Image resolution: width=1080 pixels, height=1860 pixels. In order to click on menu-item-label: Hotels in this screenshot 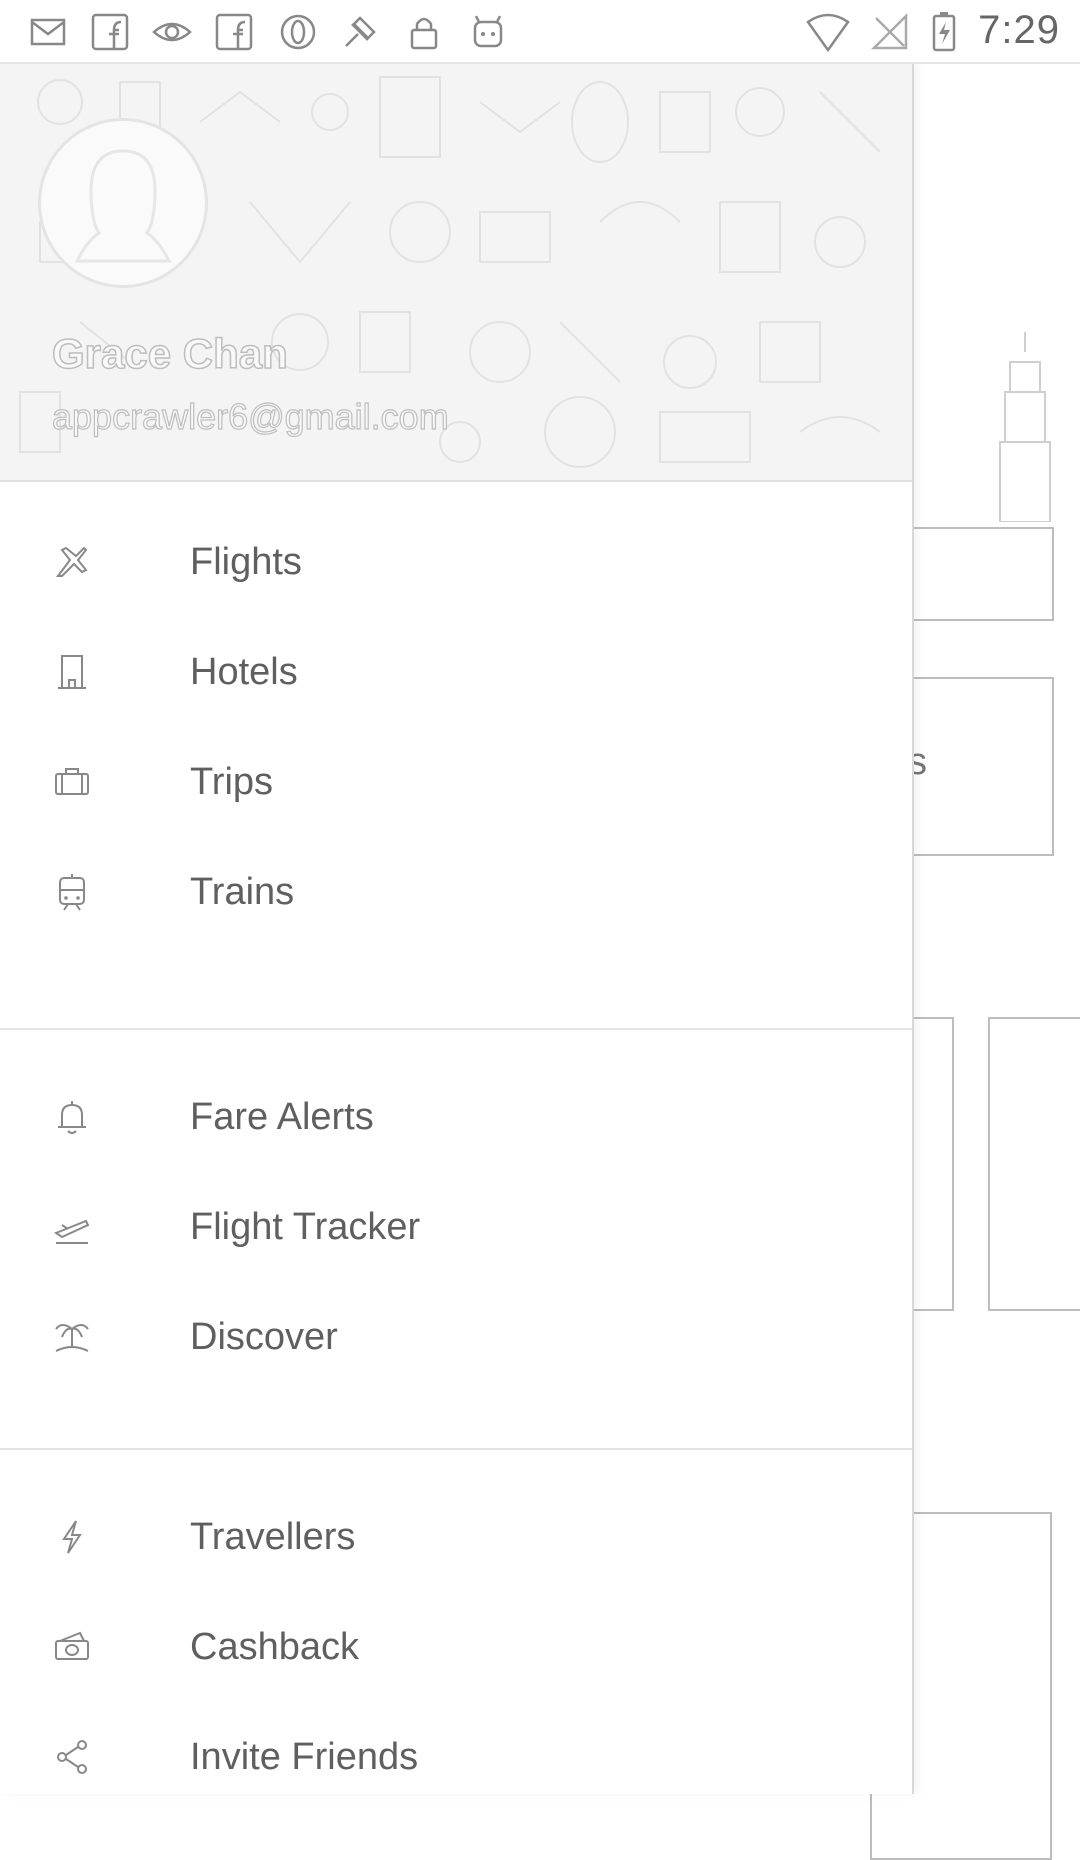, I will do `click(244, 671)`.